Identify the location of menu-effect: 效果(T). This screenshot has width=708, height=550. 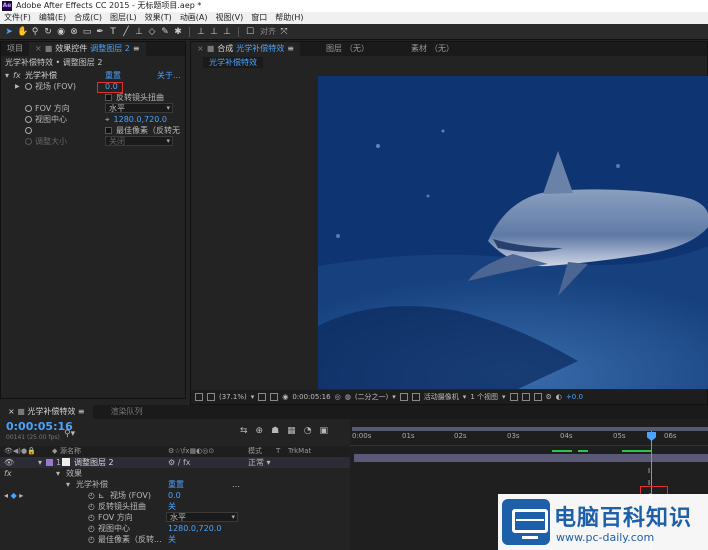
(158, 18).